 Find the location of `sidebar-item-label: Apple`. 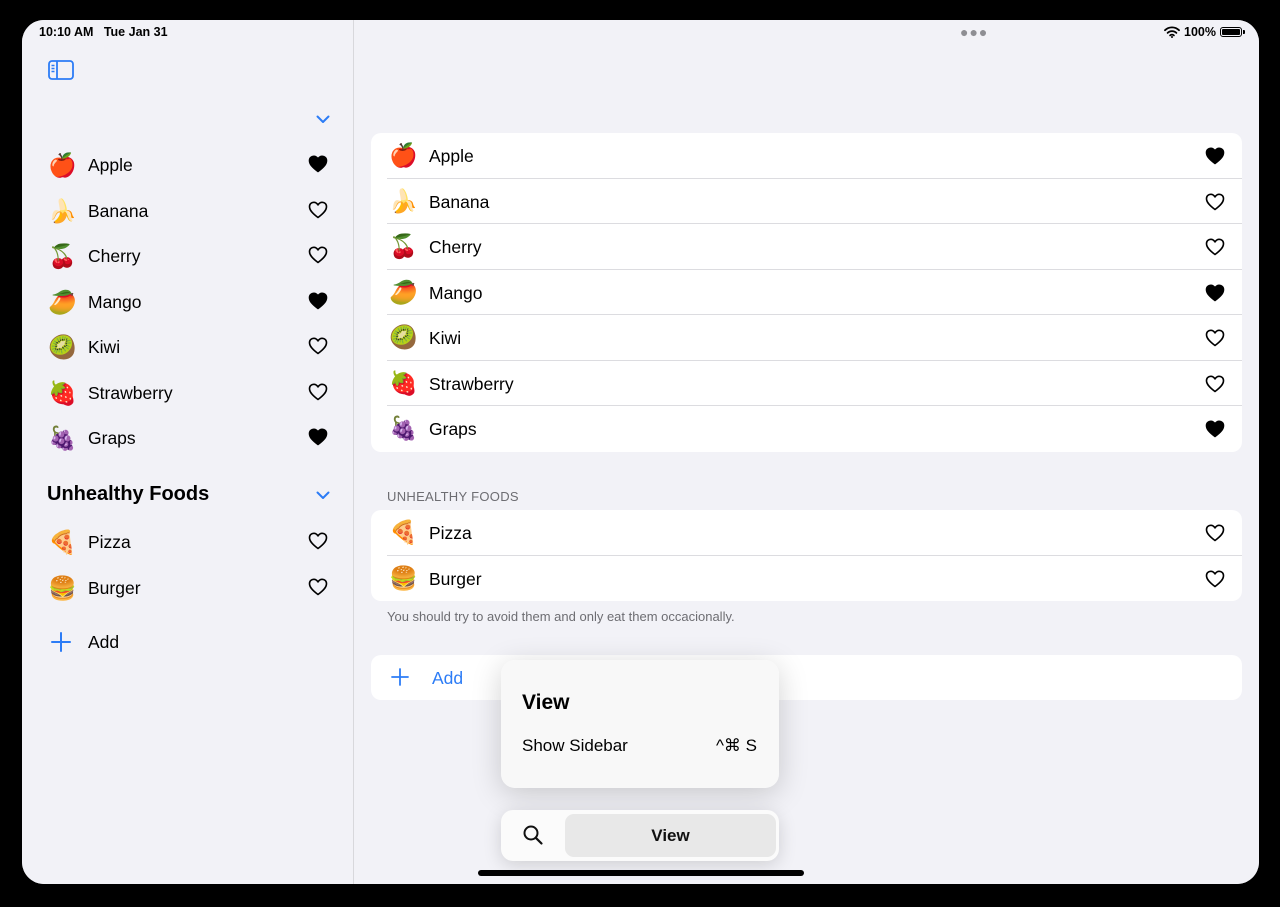

sidebar-item-label: Apple is located at coordinates (110, 165).